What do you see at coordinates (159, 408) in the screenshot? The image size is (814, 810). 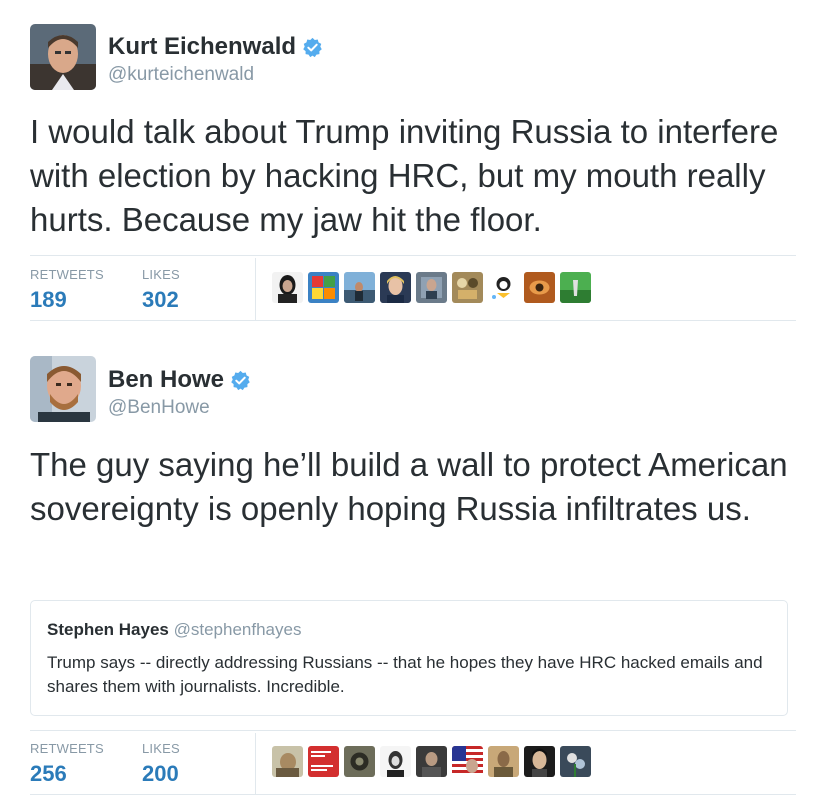 I see `author-handle: @BenHowe` at bounding box center [159, 408].